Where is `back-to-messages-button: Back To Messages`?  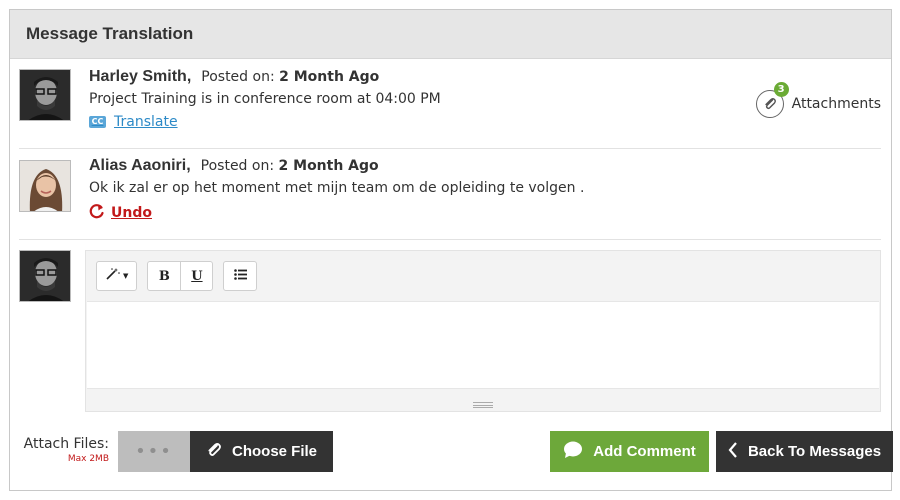 back-to-messages-button: Back To Messages is located at coordinates (804, 451).